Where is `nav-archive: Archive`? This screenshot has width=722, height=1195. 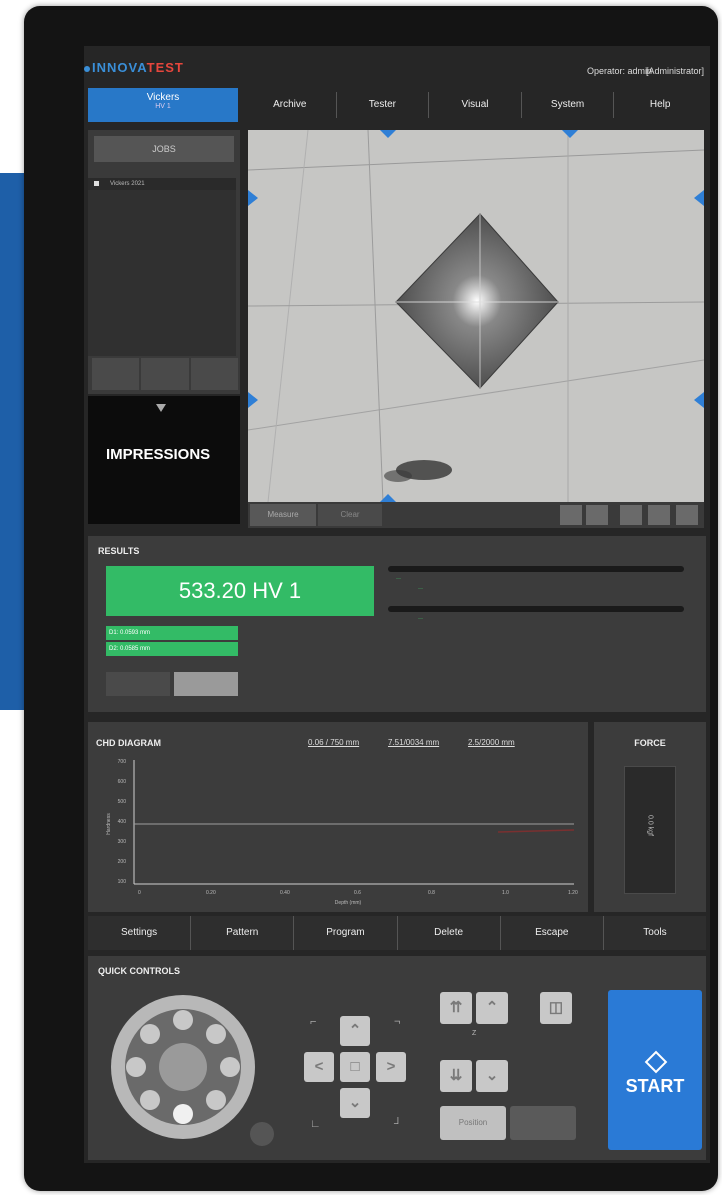
nav-archive: Archive is located at coordinates (290, 105).